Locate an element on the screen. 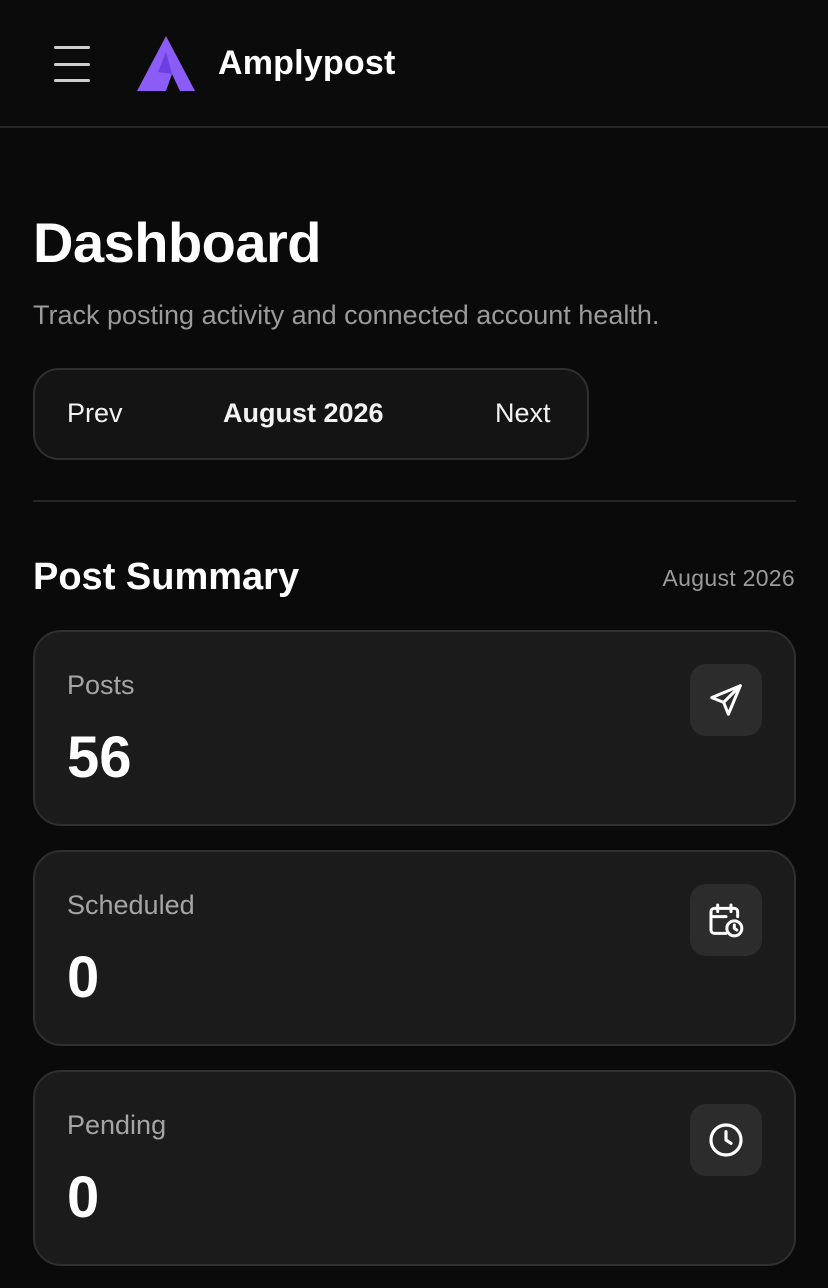 Image resolution: width=828 pixels, height=1288 pixels. pending-label: Pending is located at coordinates (117, 1125).